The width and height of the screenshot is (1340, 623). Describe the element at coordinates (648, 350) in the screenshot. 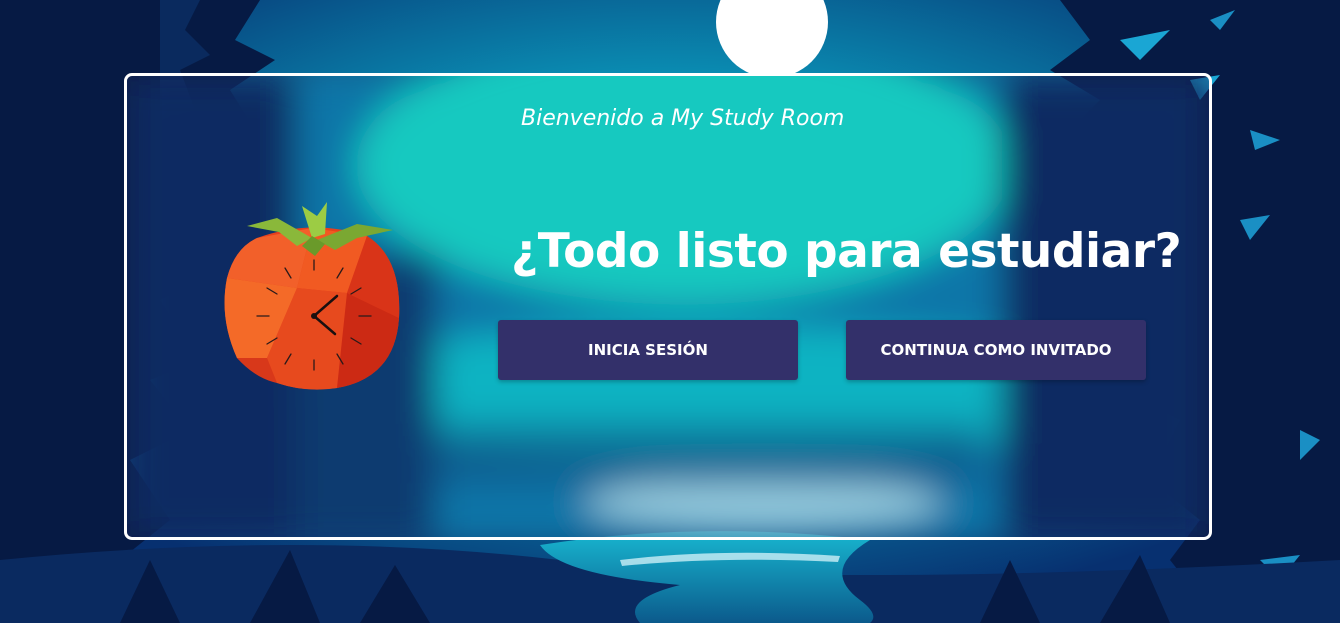

I see `login-button: INICIA SESIÓN` at that location.